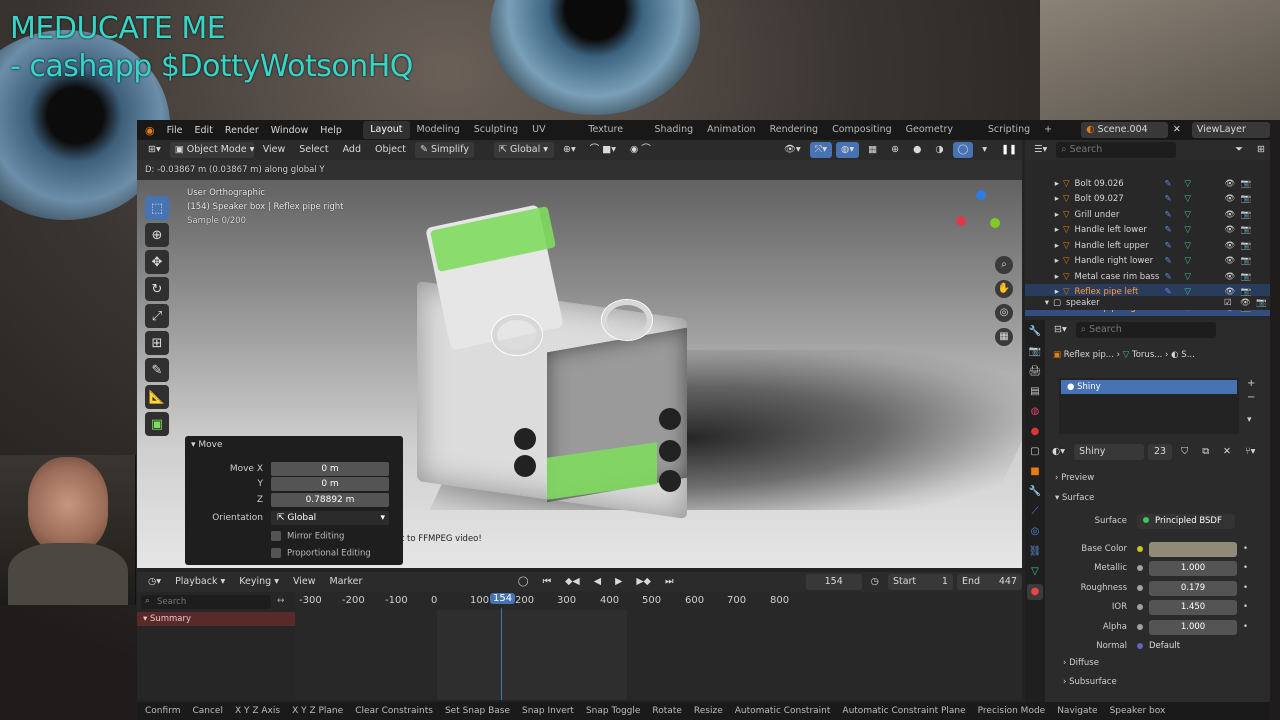 The image size is (1280, 720). What do you see at coordinates (154, 582) in the screenshot?
I see `timeline-editor-type-icon: ◷▾` at bounding box center [154, 582].